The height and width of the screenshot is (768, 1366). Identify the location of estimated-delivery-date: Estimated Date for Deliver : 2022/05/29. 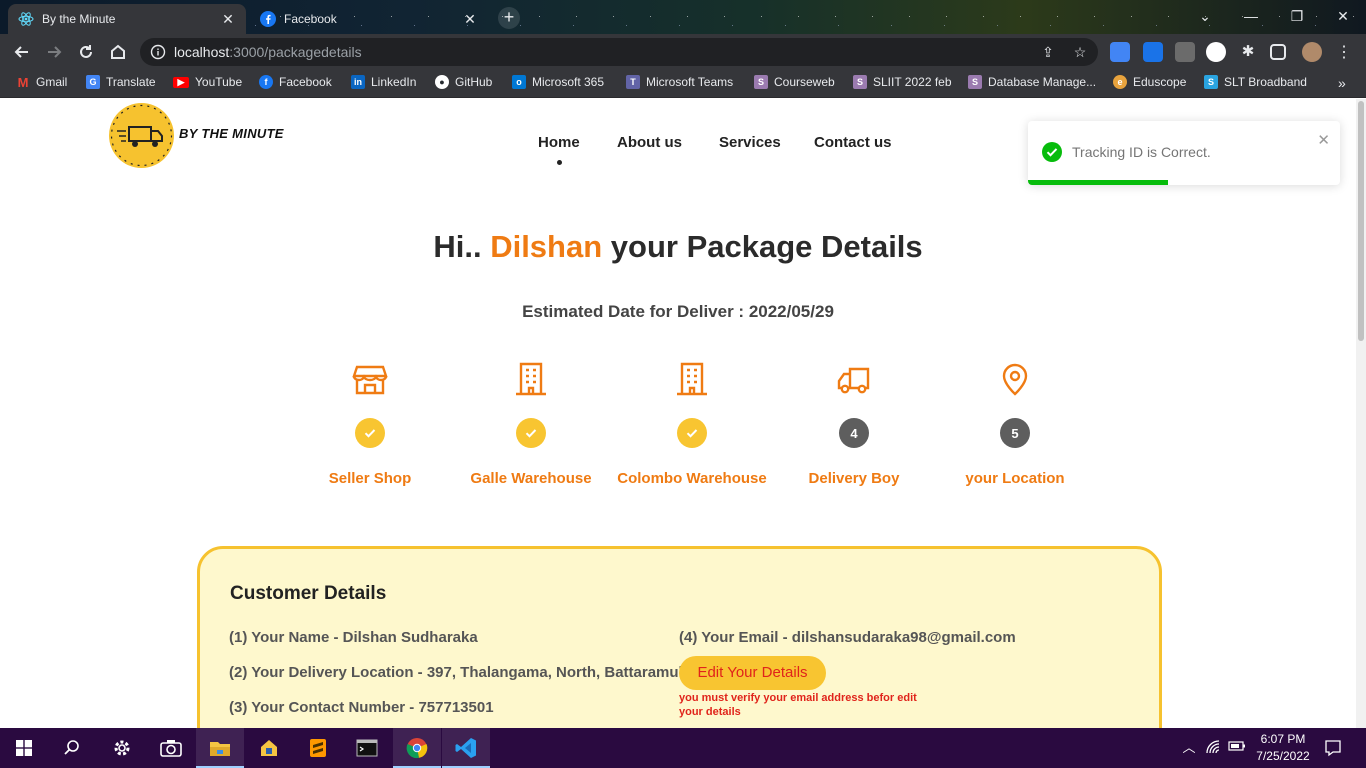
(678, 311).